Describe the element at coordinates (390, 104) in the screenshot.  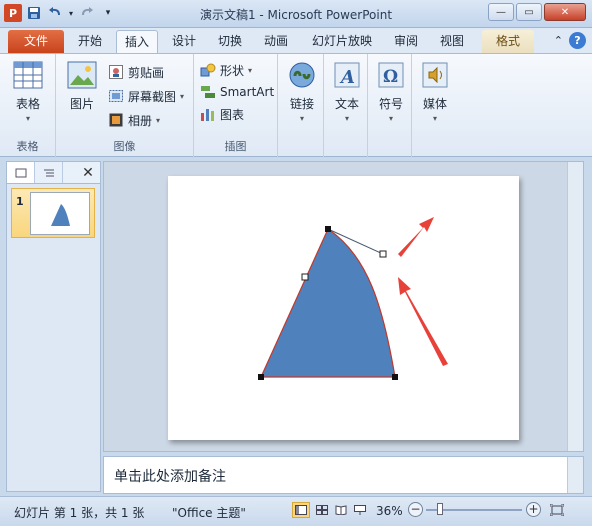
I see `symbol-label: 符号` at that location.